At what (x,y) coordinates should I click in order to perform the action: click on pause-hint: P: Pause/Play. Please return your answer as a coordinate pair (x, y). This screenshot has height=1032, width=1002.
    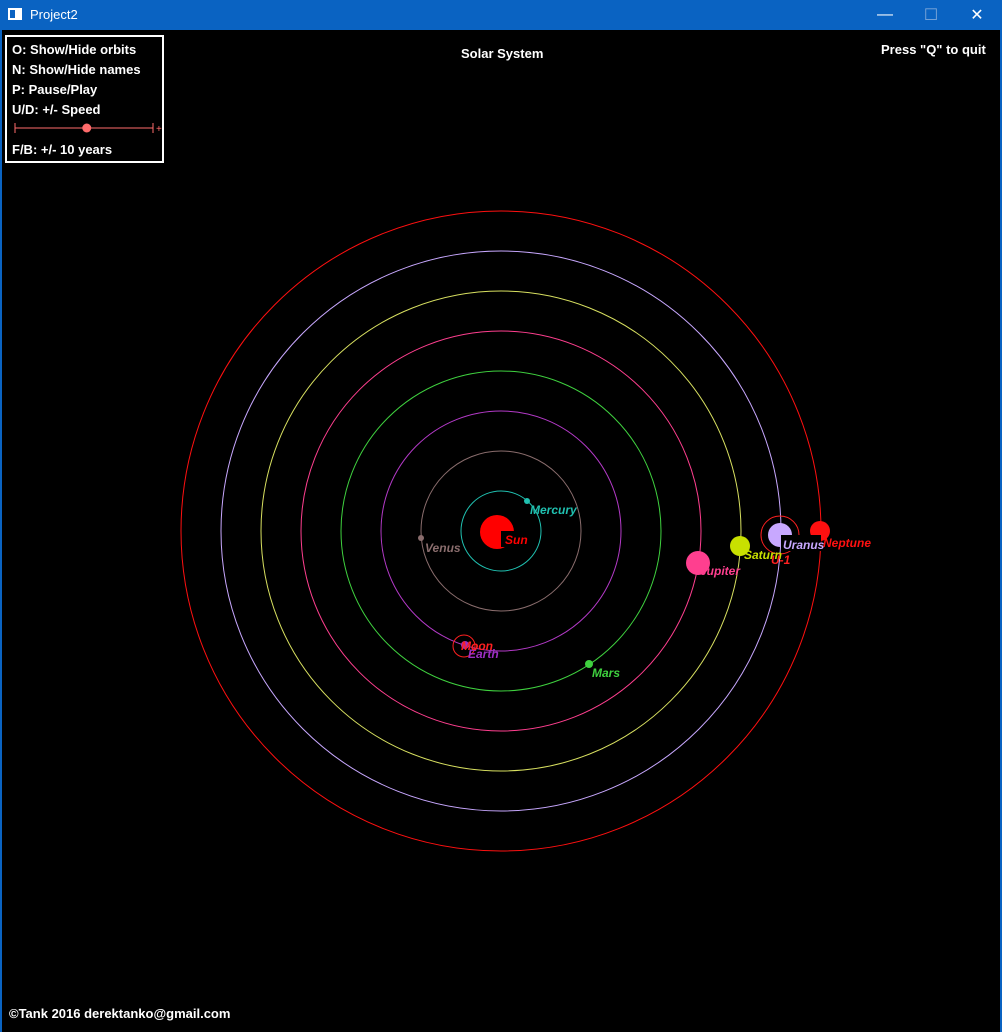
    Looking at the image, I should click on (55, 89).